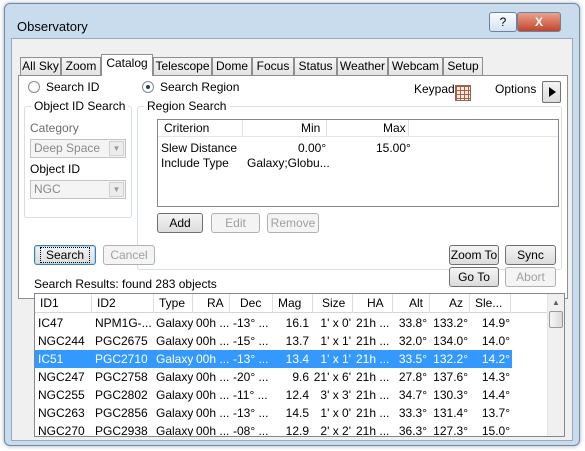 Image resolution: width=585 pixels, height=451 pixels. I want to click on cell-id1: IC47, so click(51, 323).